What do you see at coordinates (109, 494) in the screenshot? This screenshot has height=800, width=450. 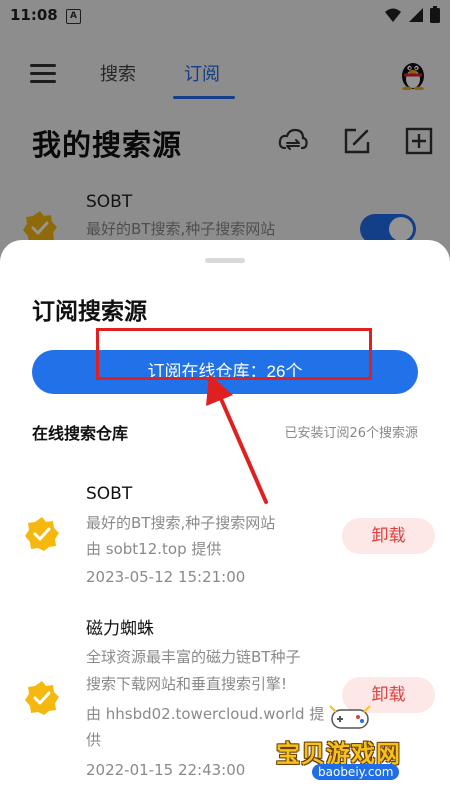 I see `item-name: SOBT` at bounding box center [109, 494].